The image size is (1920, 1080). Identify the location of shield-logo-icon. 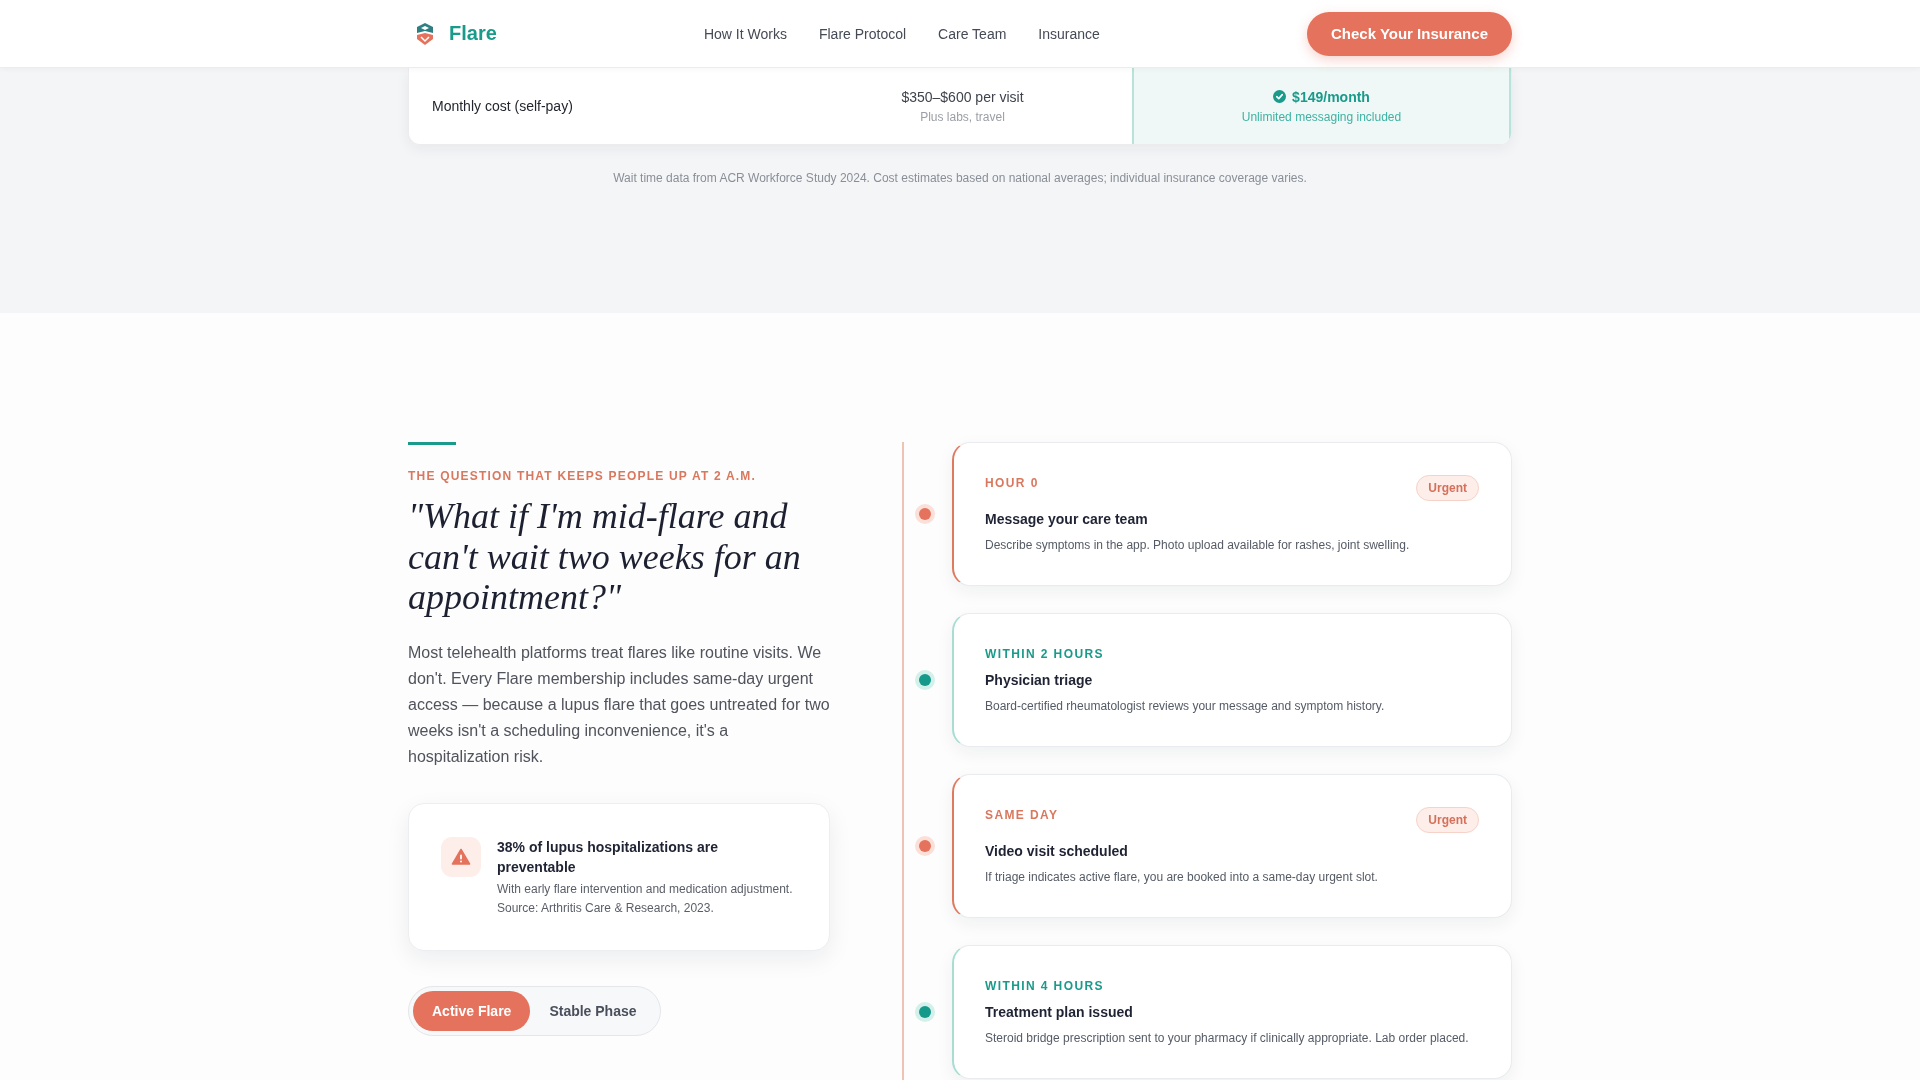
(425, 33).